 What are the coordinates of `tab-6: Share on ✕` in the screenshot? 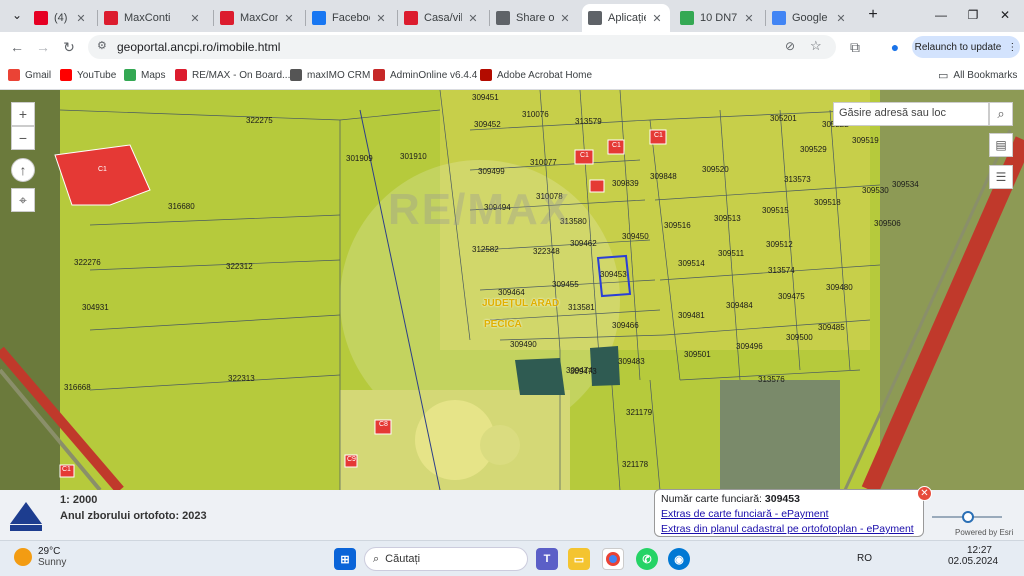 It's located at (534, 18).